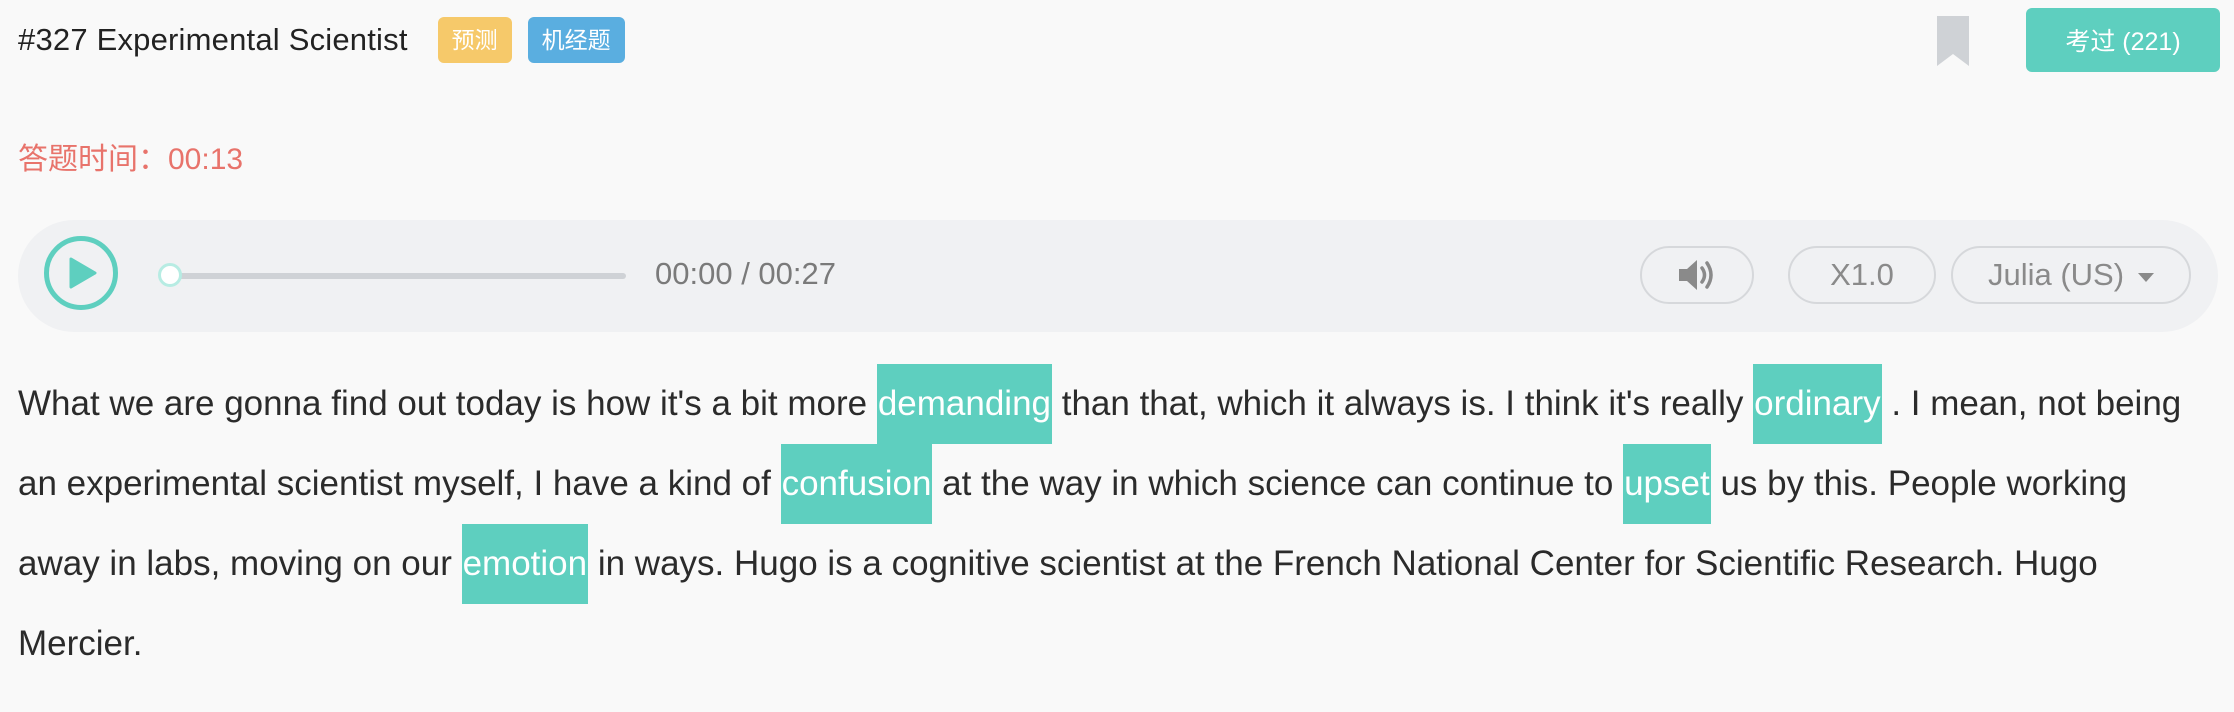 This screenshot has width=2234, height=712. I want to click on play-icon, so click(83, 273).